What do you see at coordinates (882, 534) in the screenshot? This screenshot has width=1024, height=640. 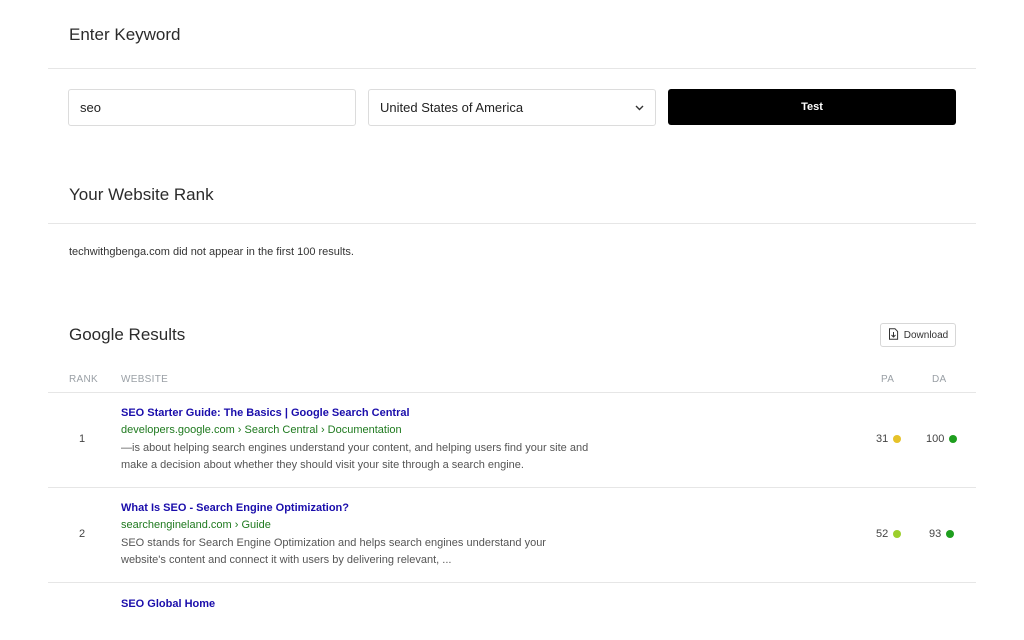 I see `pa-value: 52` at bounding box center [882, 534].